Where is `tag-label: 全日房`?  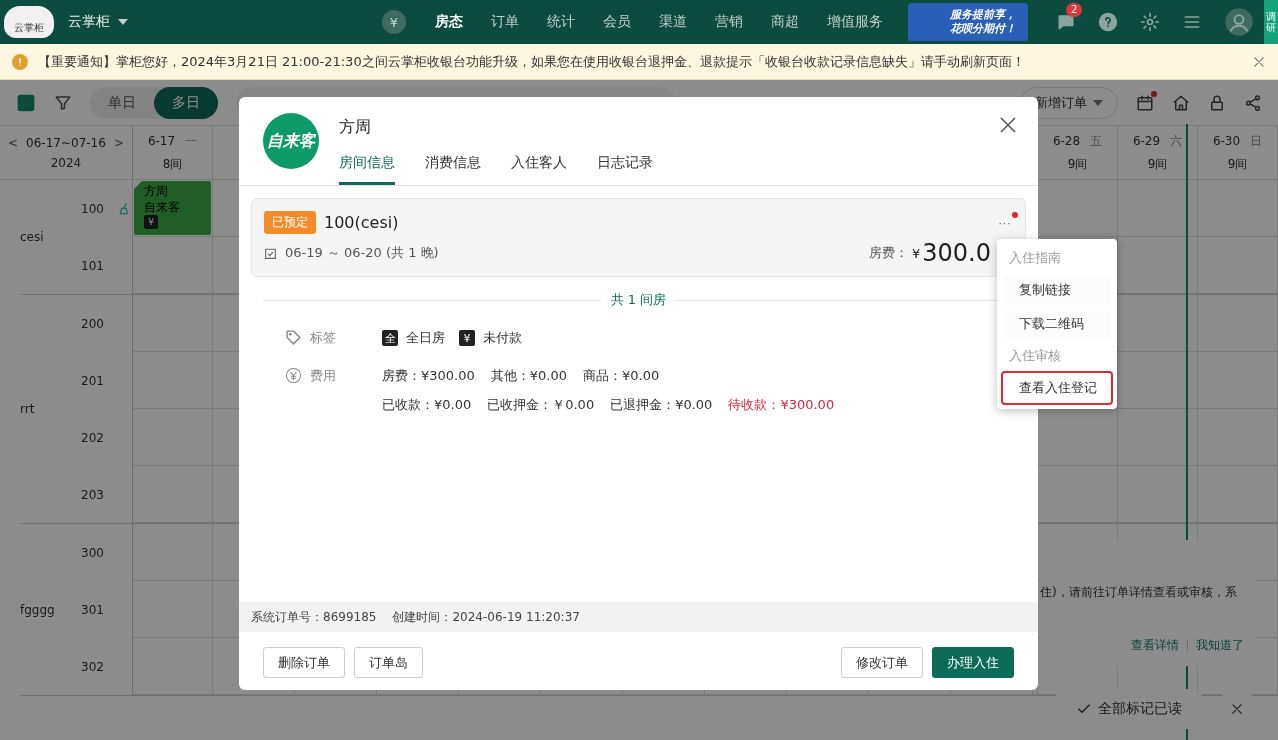 tag-label: 全日房 is located at coordinates (425, 338).